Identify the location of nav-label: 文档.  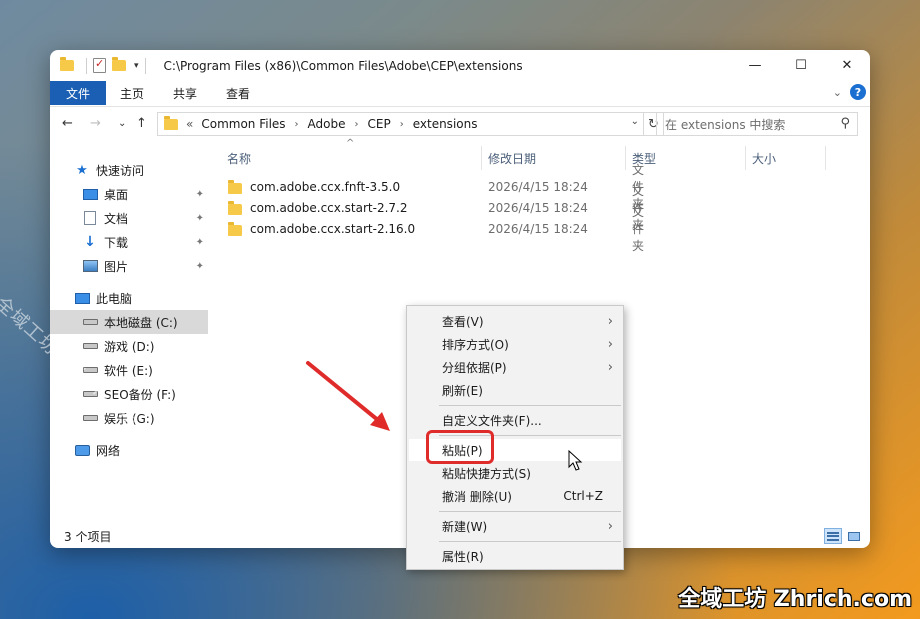
(116, 218).